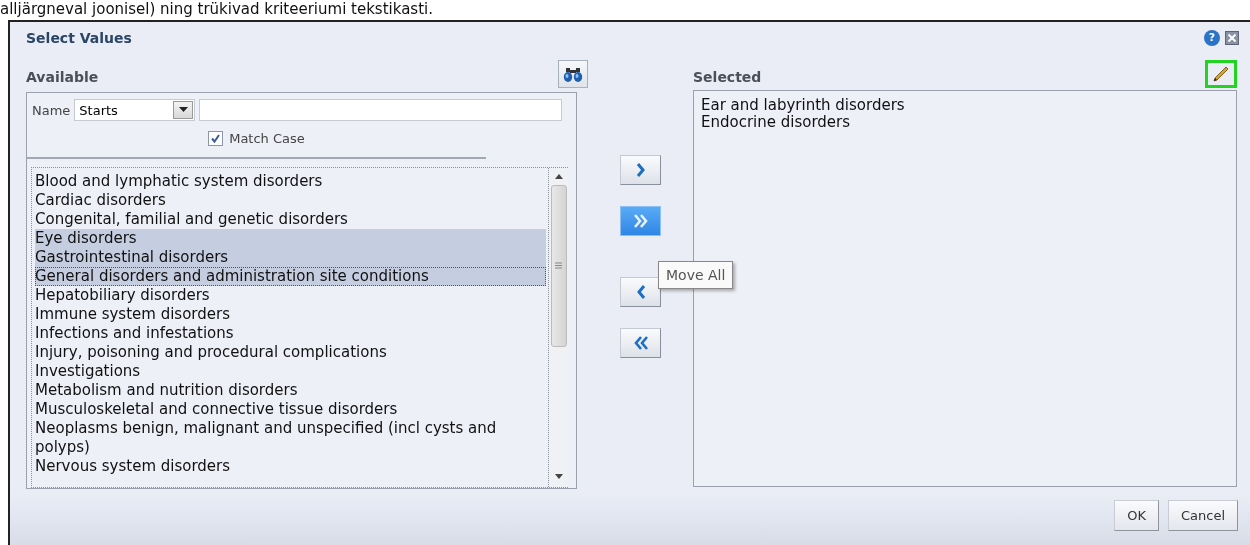 The height and width of the screenshot is (545, 1250). What do you see at coordinates (965, 105) in the screenshot?
I see `list-item: Ear and labyrinth disorders` at bounding box center [965, 105].